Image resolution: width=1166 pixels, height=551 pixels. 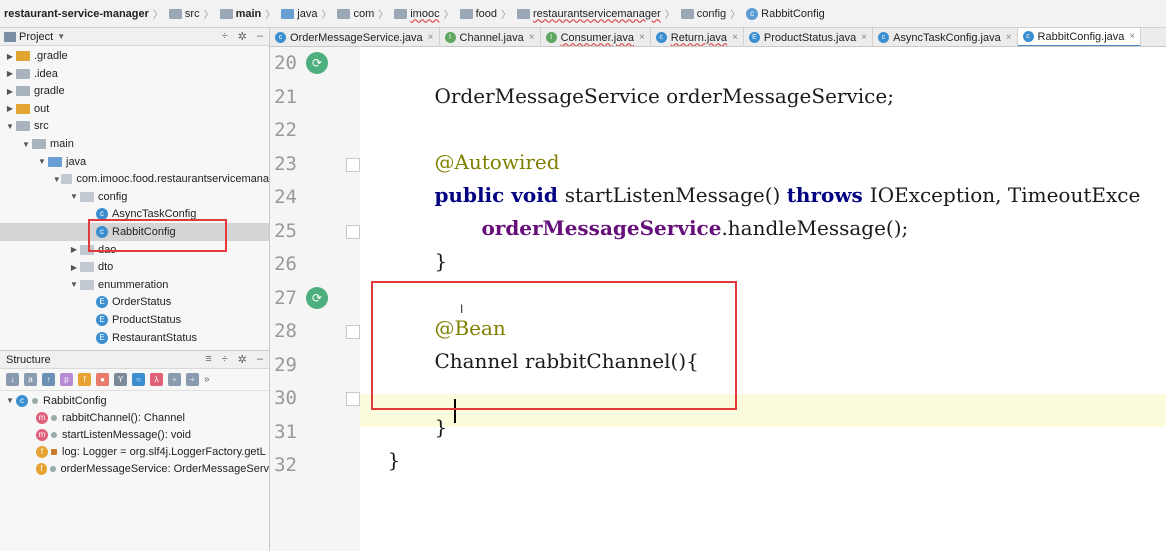 What do you see at coordinates (682, 209) in the screenshot?
I see `code-line-24: orderMessageService.handleMessage();` at bounding box center [682, 209].